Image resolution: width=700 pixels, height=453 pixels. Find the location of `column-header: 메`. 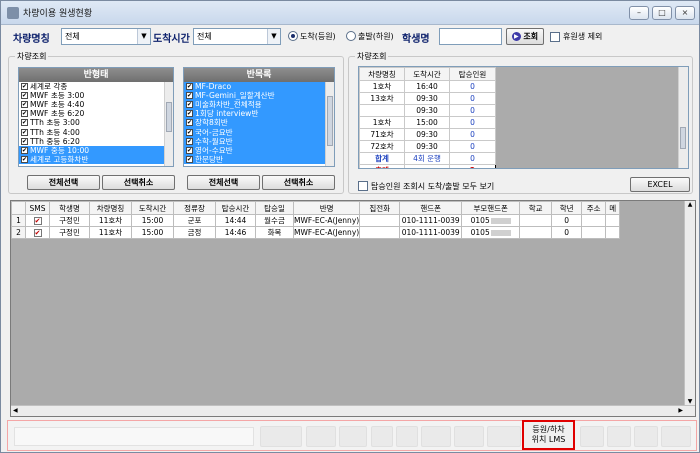

column-header: 메 is located at coordinates (613, 208).